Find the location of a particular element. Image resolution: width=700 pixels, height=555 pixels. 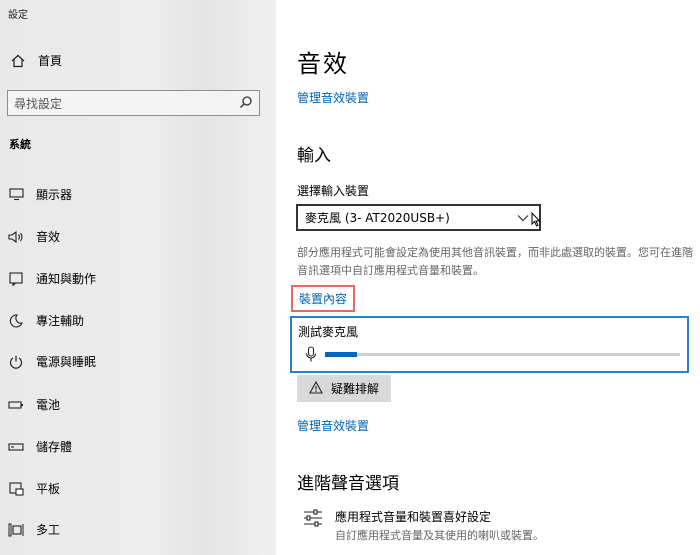

sidebar-item-label: 平板 is located at coordinates (48, 489).